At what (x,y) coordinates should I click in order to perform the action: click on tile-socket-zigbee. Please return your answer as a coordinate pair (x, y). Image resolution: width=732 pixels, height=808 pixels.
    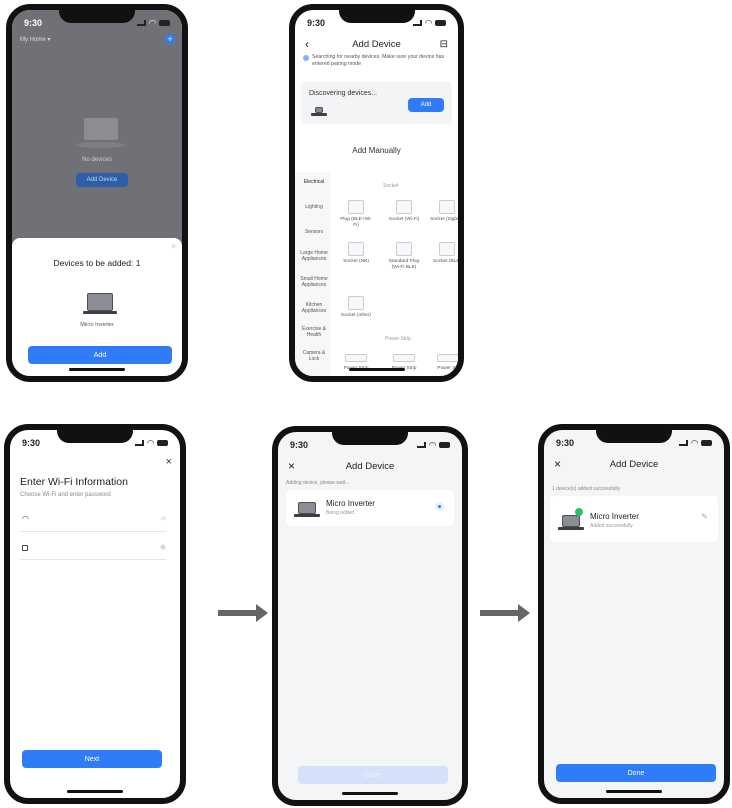
    Looking at the image, I should click on (447, 207).